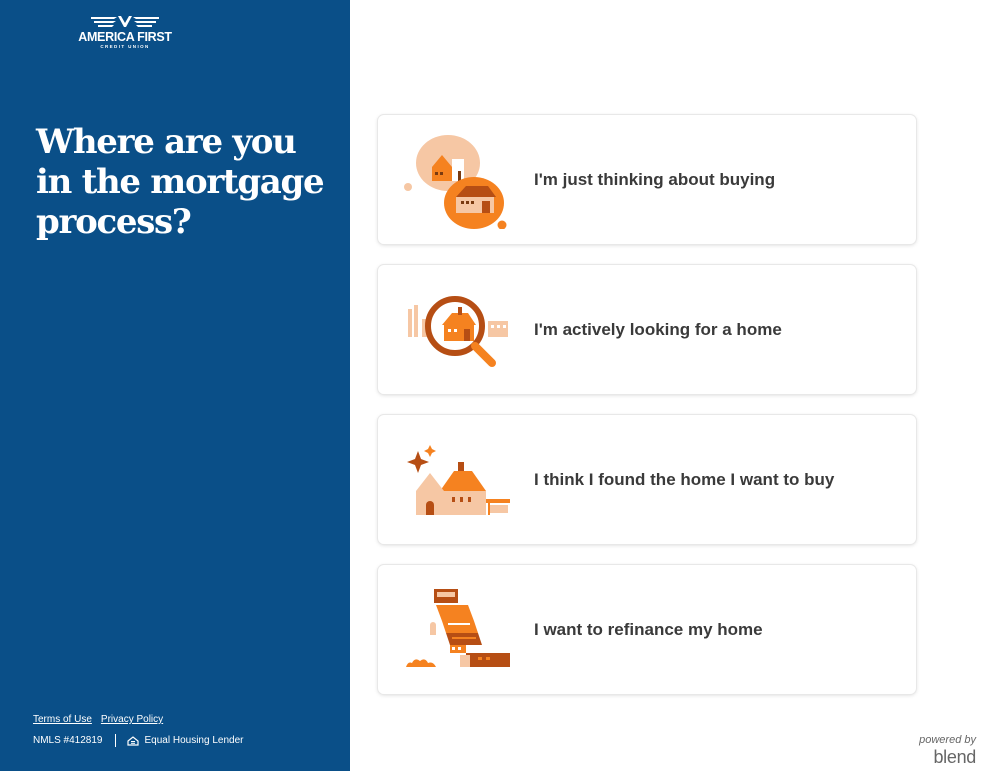 The image size is (1000, 771). Describe the element at coordinates (62, 719) in the screenshot. I see `terms-of-use-link: Terms of Use` at that location.